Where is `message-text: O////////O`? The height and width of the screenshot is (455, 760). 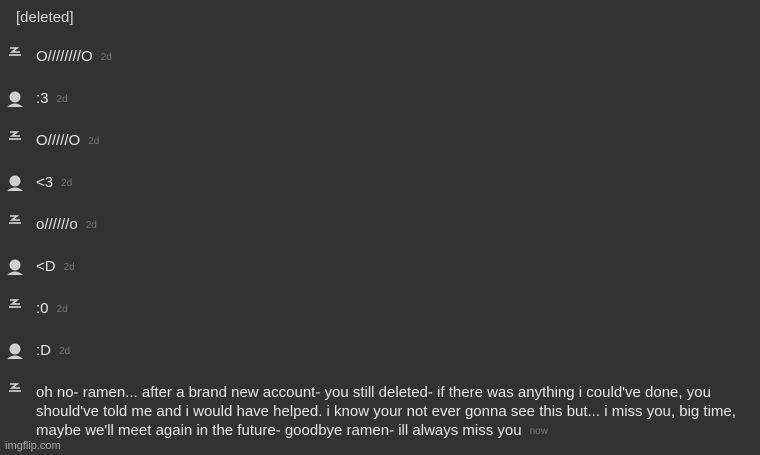 message-text: O////////O is located at coordinates (64, 56).